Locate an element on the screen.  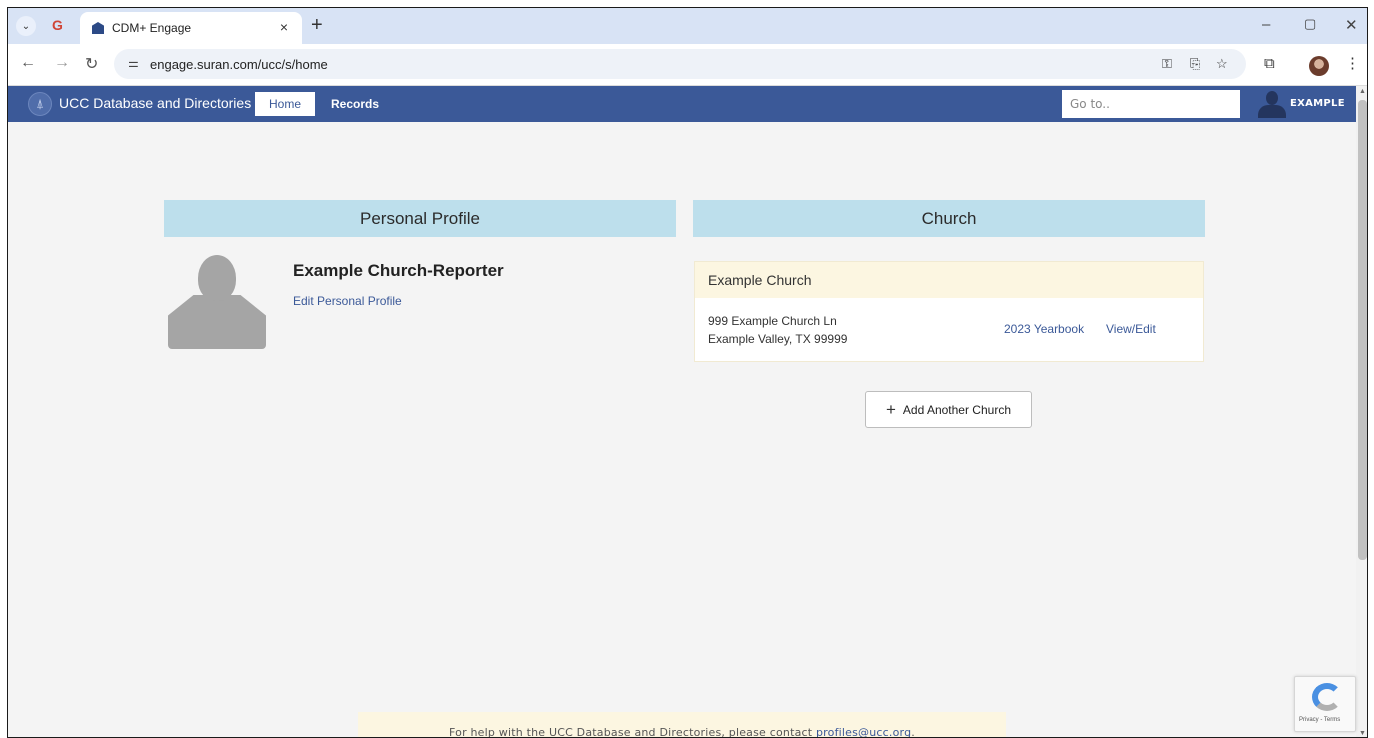
minimize-button: – is located at coordinates (1266, 24).